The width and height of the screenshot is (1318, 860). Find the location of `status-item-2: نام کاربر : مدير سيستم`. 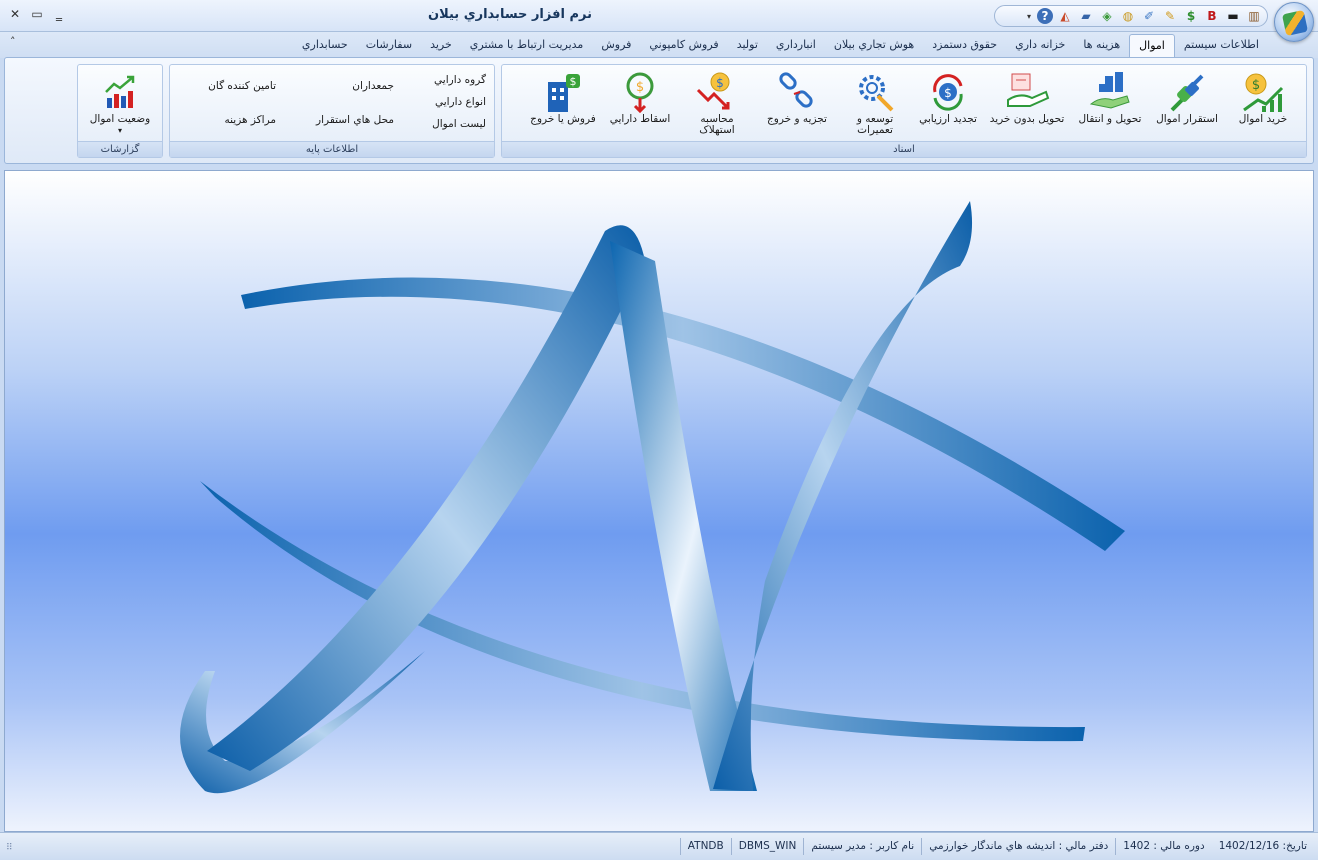

status-item-2: نام کاربر : مدير سيستم is located at coordinates (862, 846).